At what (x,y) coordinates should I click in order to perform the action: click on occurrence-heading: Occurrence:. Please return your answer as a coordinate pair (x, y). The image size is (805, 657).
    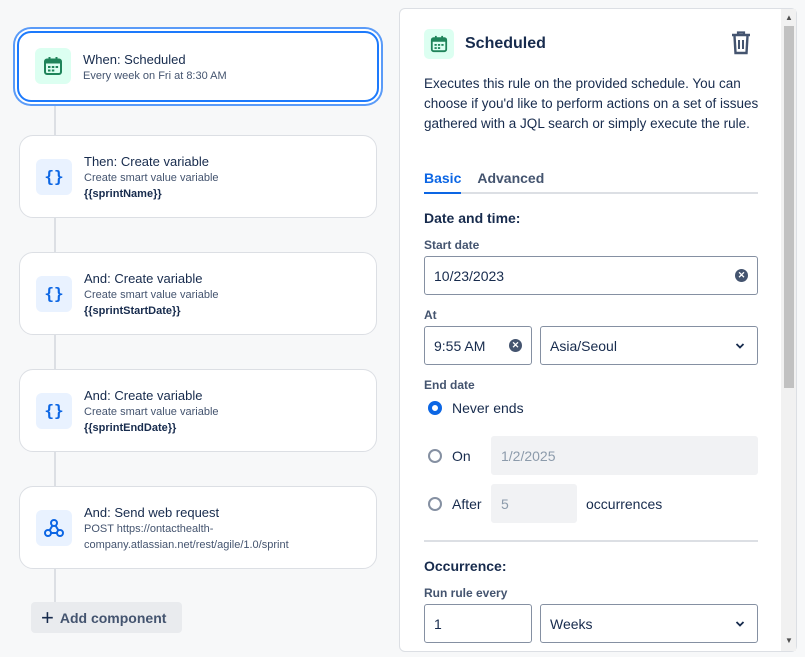
    Looking at the image, I should click on (465, 566).